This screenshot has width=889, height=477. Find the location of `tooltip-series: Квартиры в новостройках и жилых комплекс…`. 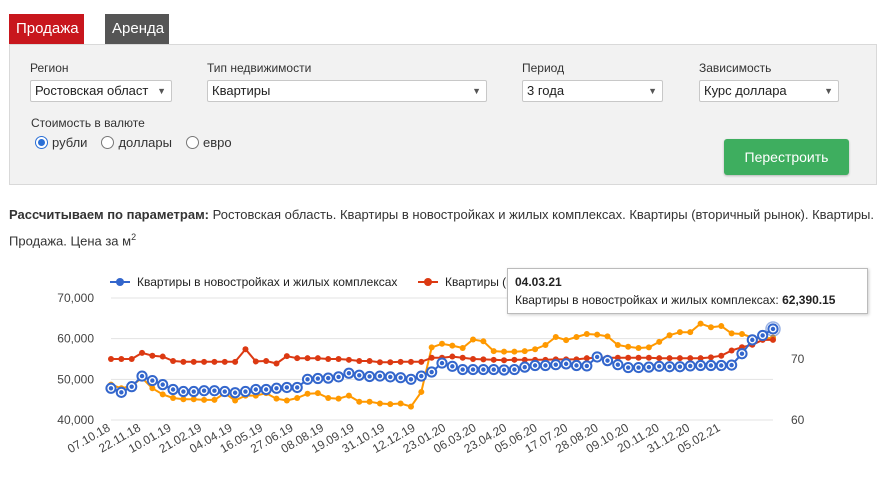

tooltip-series: Квартиры в новостройках и жилых комплекс… is located at coordinates (647, 300).